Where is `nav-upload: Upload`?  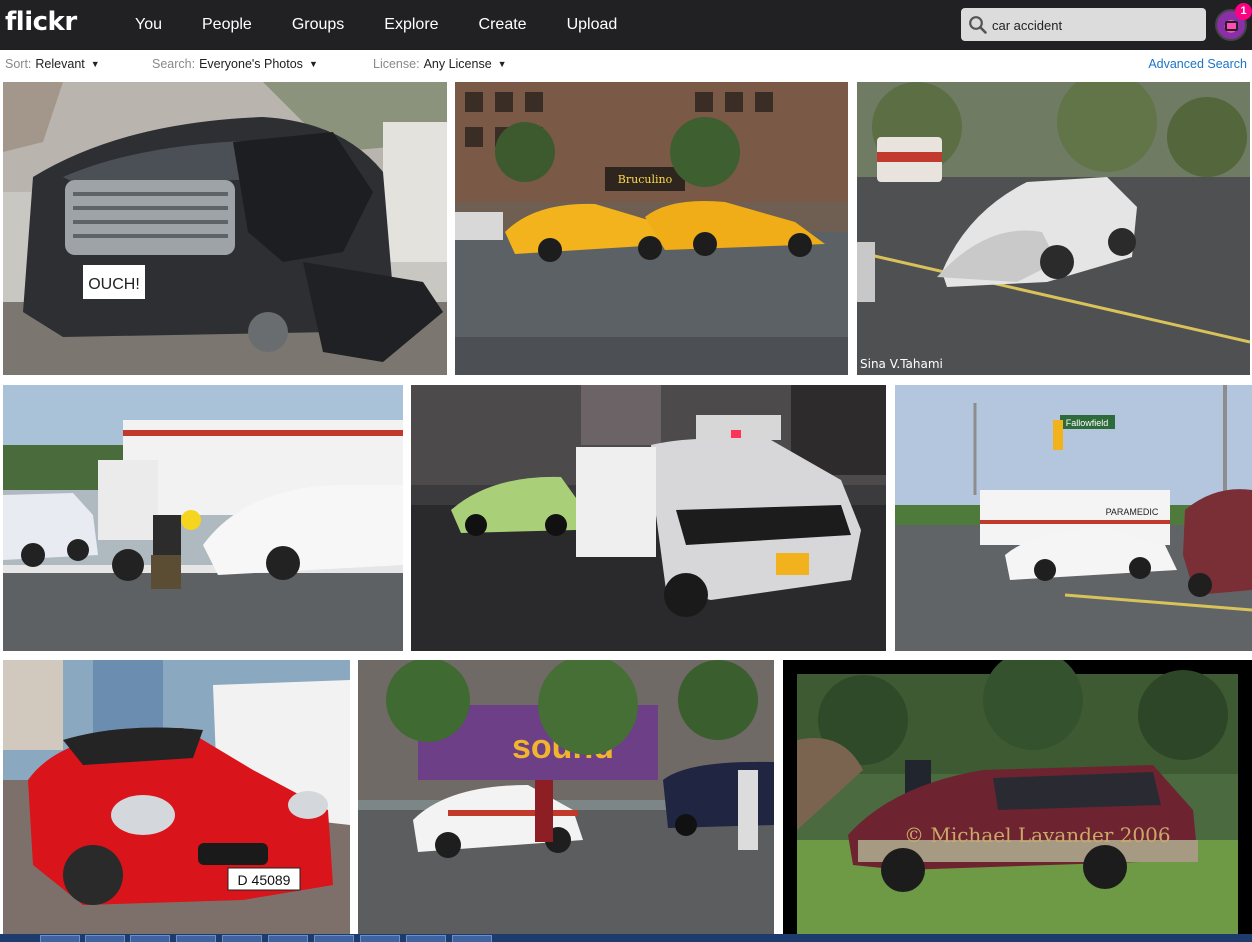
nav-upload: Upload is located at coordinates (592, 25).